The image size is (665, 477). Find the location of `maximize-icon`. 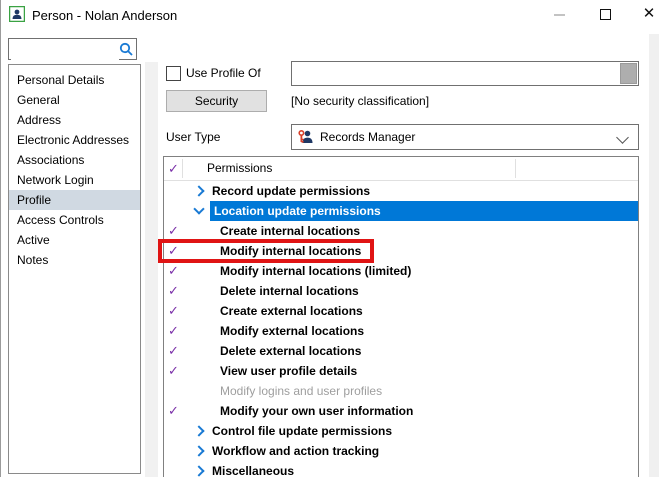

maximize-icon is located at coordinates (605, 15).